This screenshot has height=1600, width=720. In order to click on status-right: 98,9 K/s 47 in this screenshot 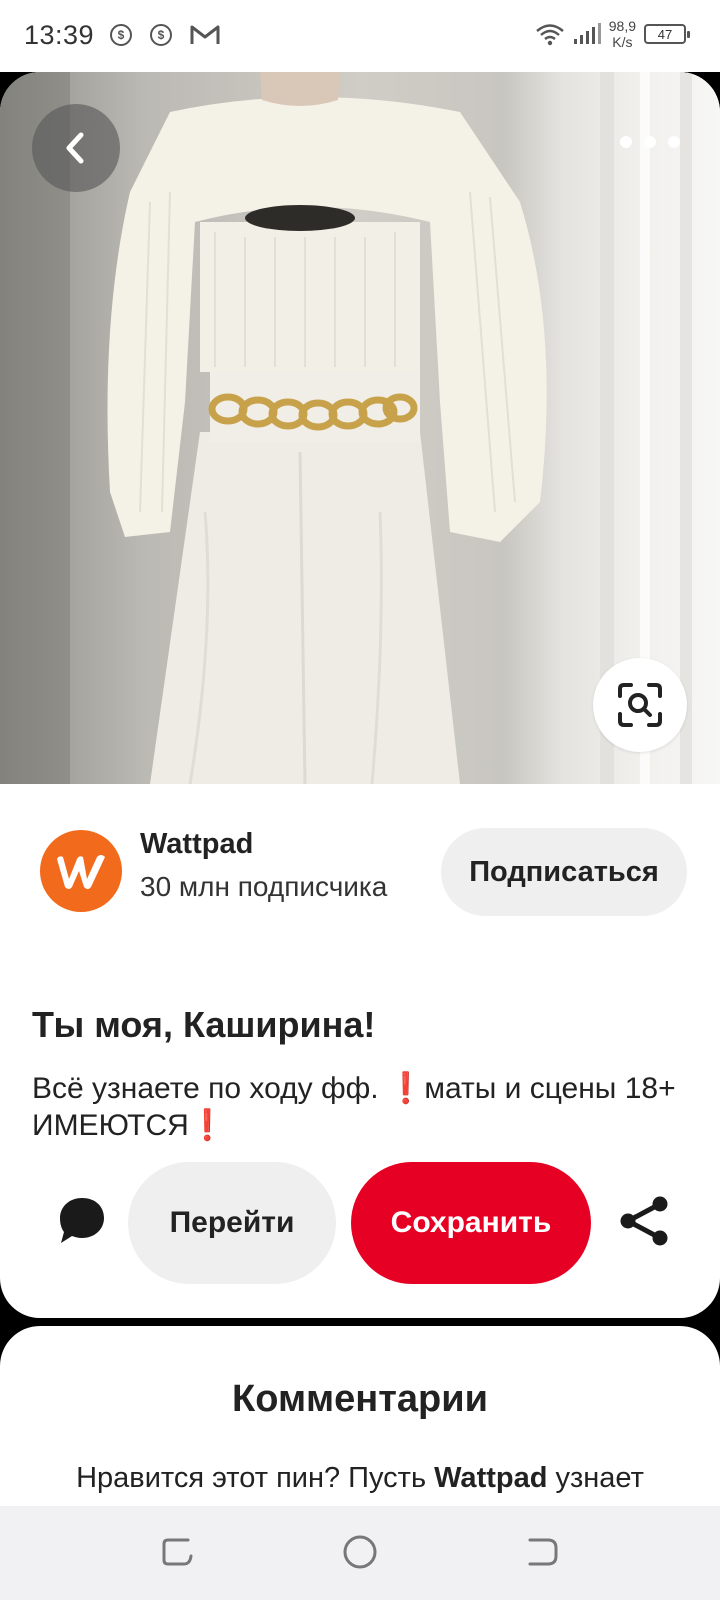, I will do `click(612, 34)`.